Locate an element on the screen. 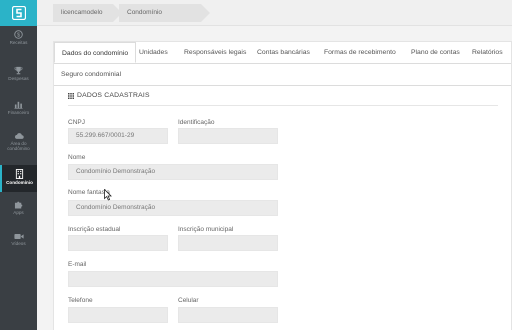 The width and height of the screenshot is (512, 330). nome-fantasia-field: Condomínio Demonstração is located at coordinates (173, 208).